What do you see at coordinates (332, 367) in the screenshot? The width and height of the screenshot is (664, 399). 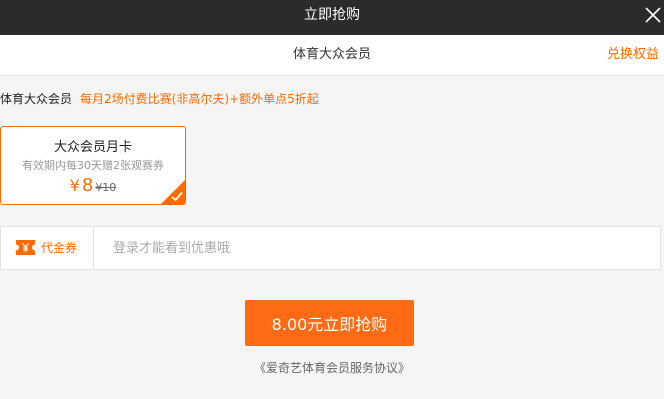 I see `service-agreement-link: 《爱奇艺体育会员服务协议》` at bounding box center [332, 367].